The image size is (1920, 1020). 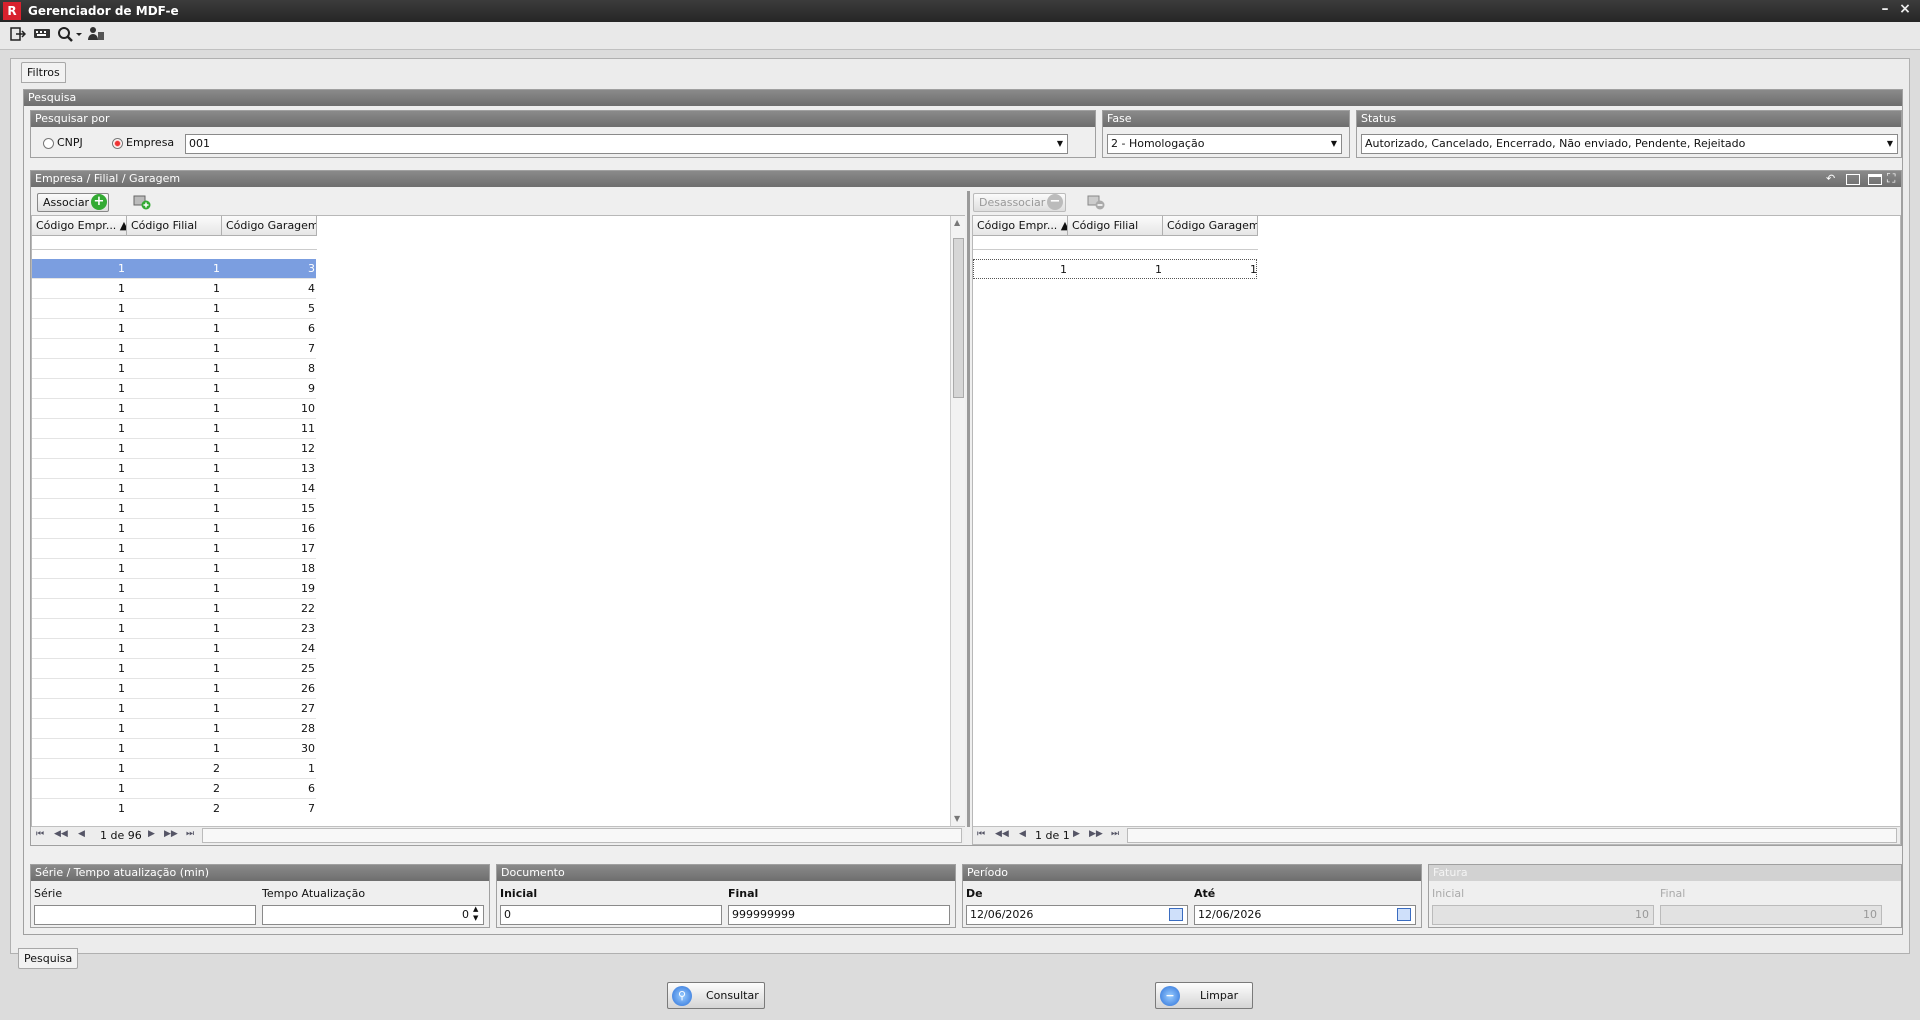 What do you see at coordinates (174, 409) in the screenshot?
I see `table-row: 1 1 10` at bounding box center [174, 409].